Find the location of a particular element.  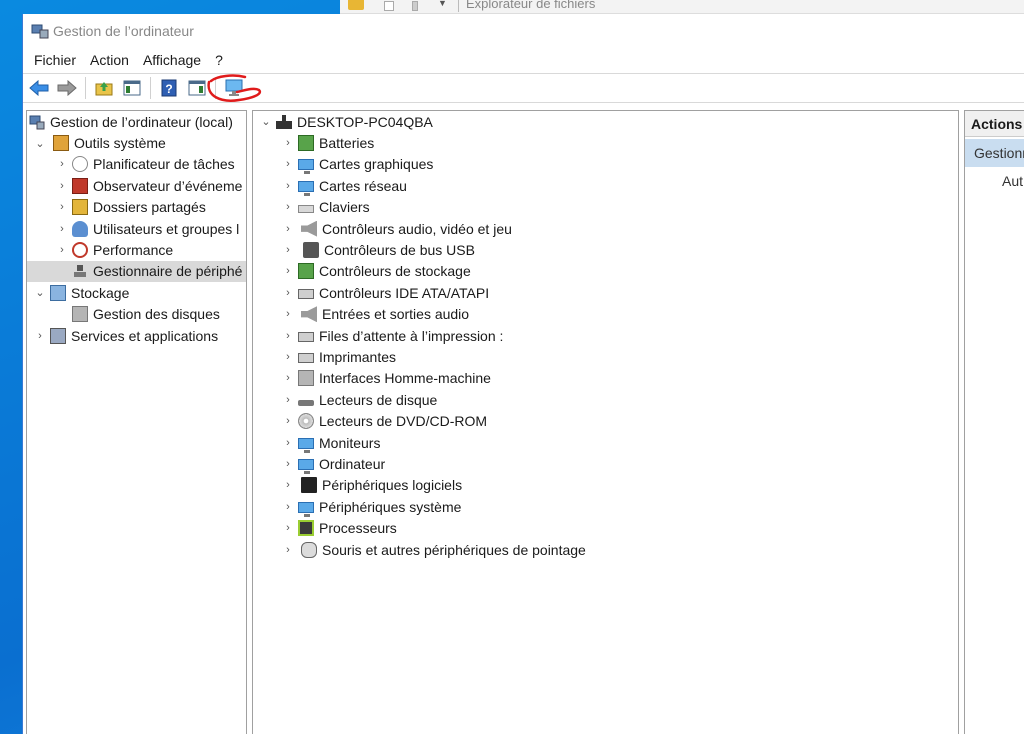

forward-button is located at coordinates (67, 88).